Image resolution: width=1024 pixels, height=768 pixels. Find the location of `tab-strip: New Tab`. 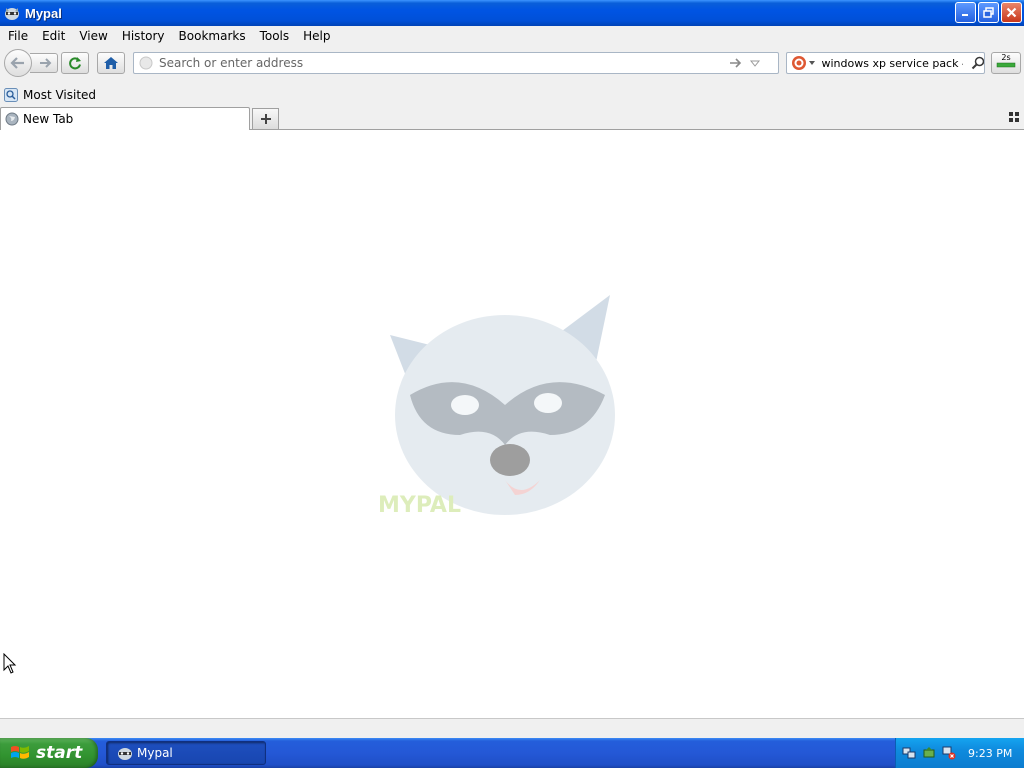

tab-strip: New Tab is located at coordinates (512, 118).